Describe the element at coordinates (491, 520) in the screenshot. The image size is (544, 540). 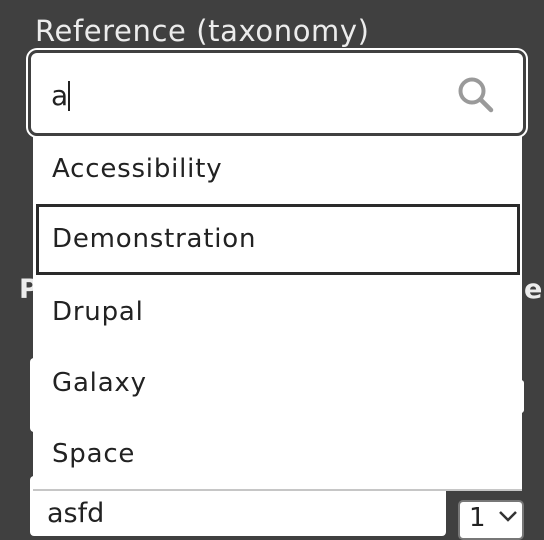
I see `row-weight-select: 1` at that location.